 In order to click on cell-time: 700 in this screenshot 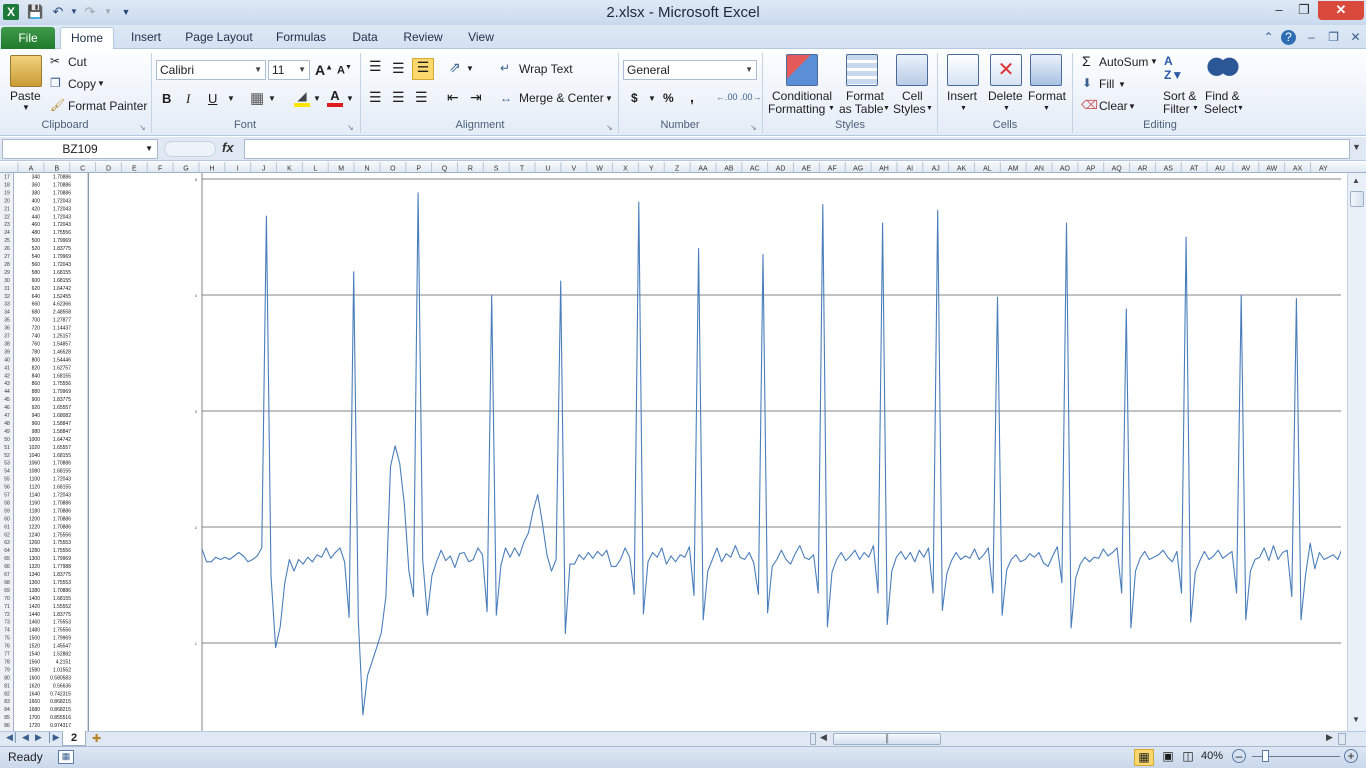, I will do `click(36, 321)`.